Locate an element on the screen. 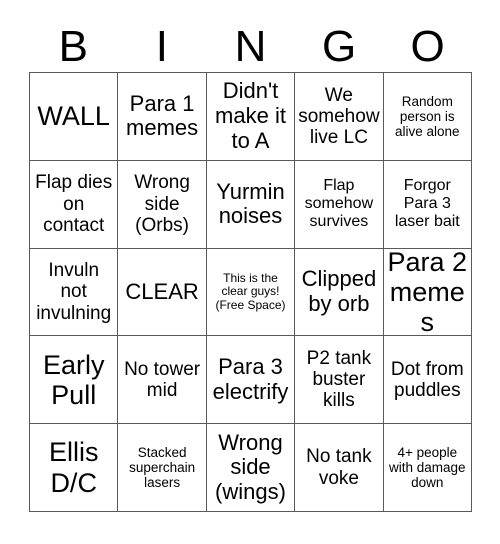 This screenshot has height=544, width=500. bingo-cell-text: We somehow live LC is located at coordinates (339, 116).